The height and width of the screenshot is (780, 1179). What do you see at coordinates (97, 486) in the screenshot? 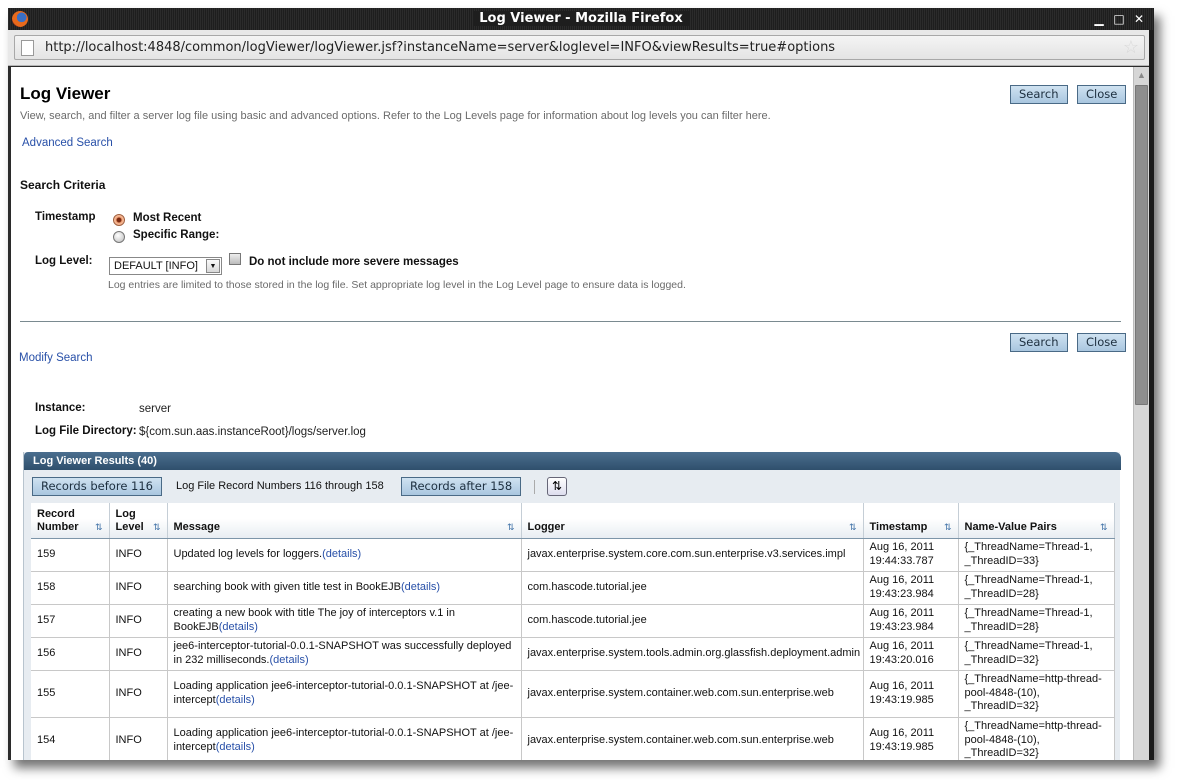
I see `records-before-button: Records before 116` at bounding box center [97, 486].